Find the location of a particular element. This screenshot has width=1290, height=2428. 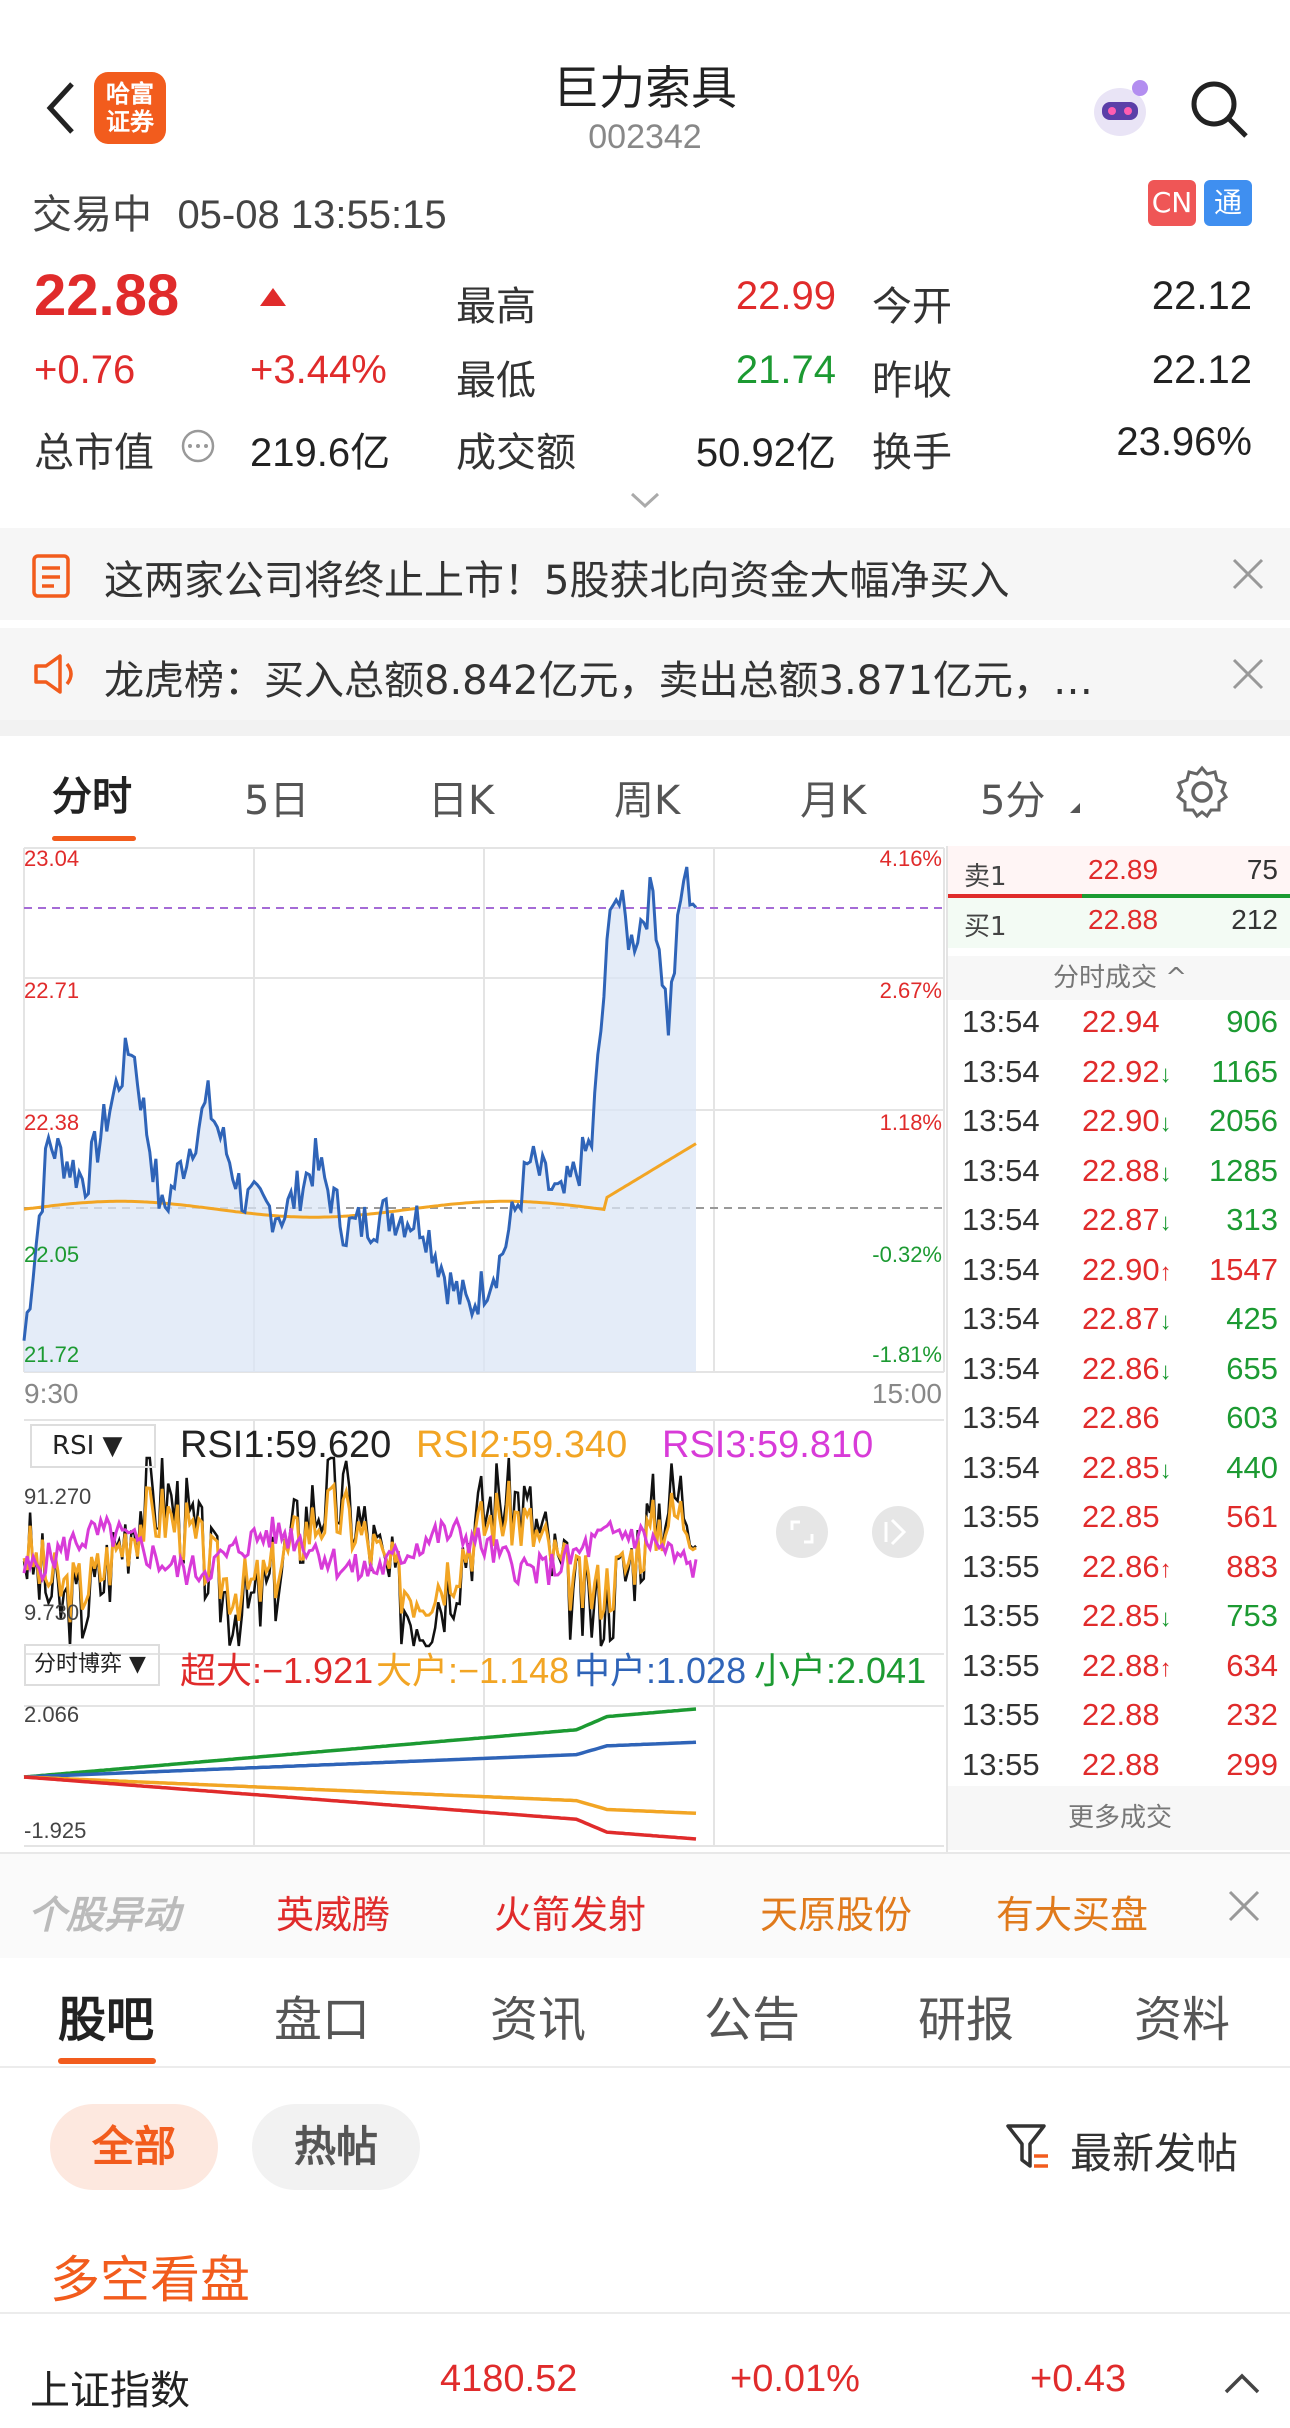

trade-volume: 425 is located at coordinates (1252, 1318).